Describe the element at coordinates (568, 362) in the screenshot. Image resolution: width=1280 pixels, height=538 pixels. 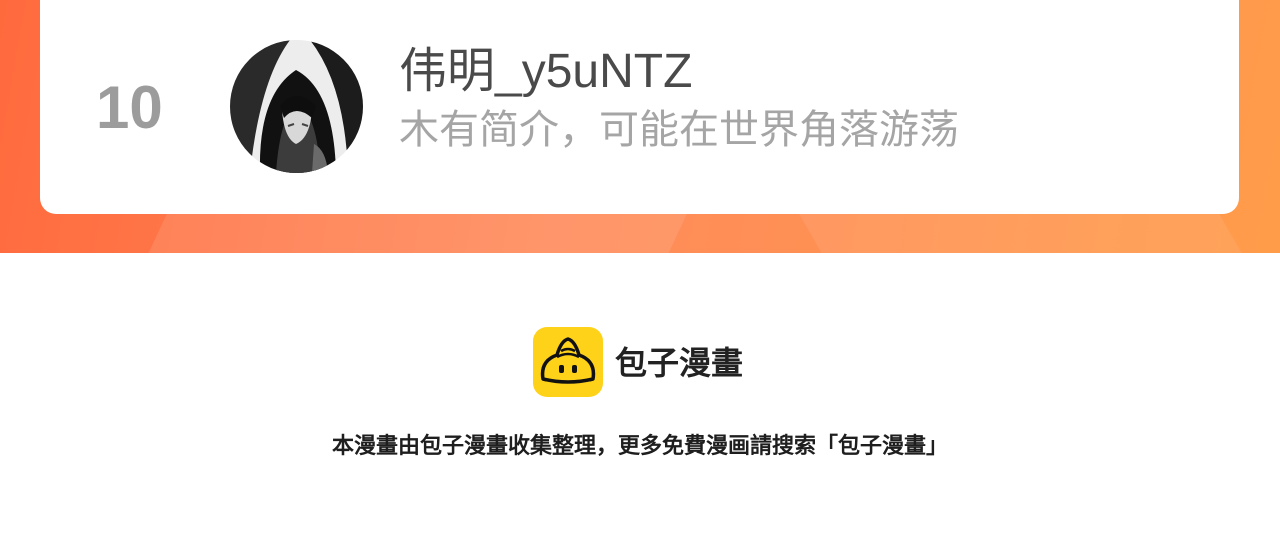
I see `steamed-bun-icon` at that location.